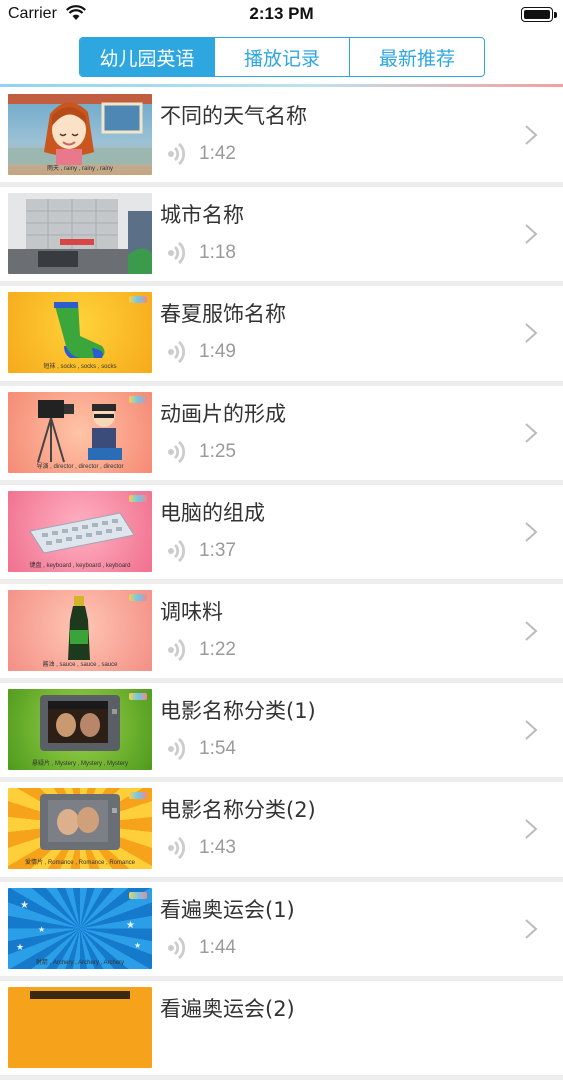  Describe the element at coordinates (80, 134) in the screenshot. I see `thumbnail-girl-rain: 雨天 , rainy , rainy , rainy` at that location.